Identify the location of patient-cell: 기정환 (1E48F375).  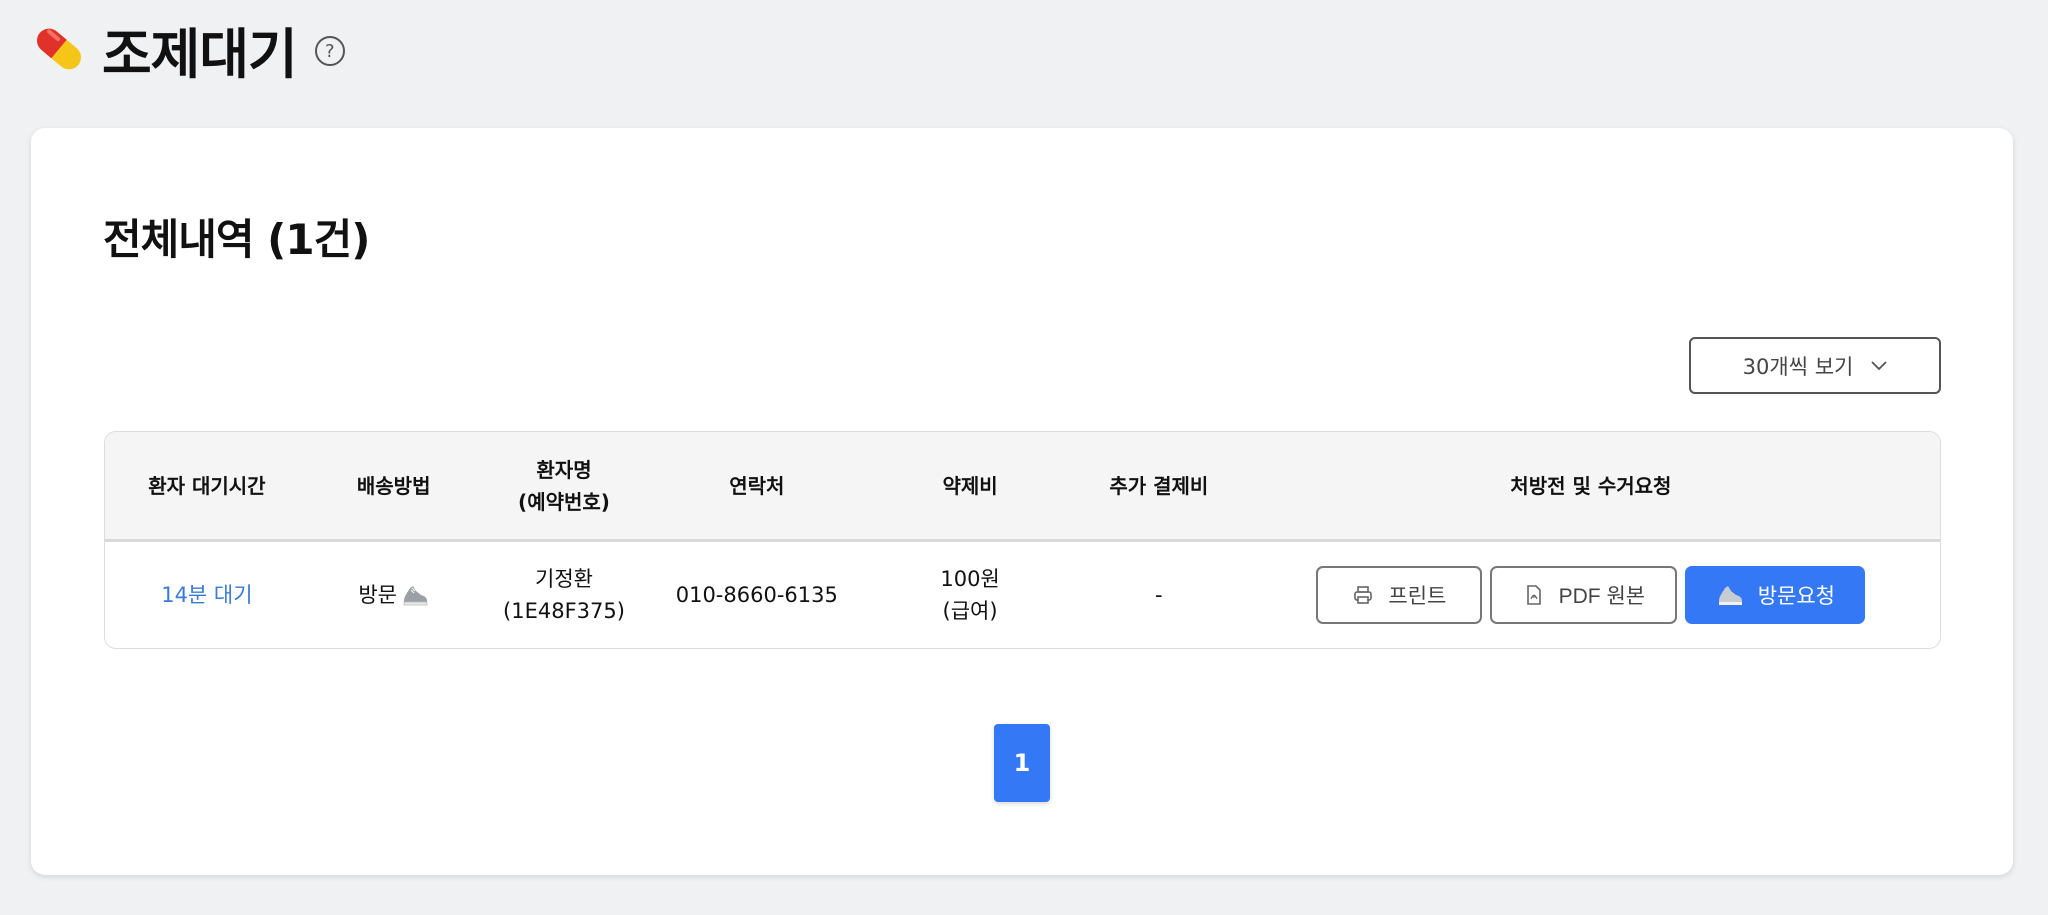
(564, 595).